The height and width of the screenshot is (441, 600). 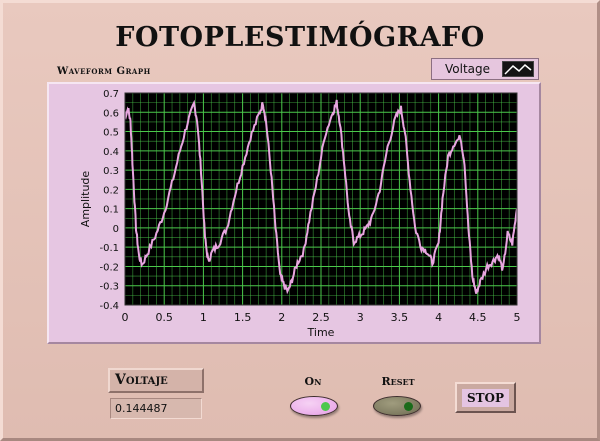 I want to click on x-tick-label: 3.5, so click(x=400, y=317).